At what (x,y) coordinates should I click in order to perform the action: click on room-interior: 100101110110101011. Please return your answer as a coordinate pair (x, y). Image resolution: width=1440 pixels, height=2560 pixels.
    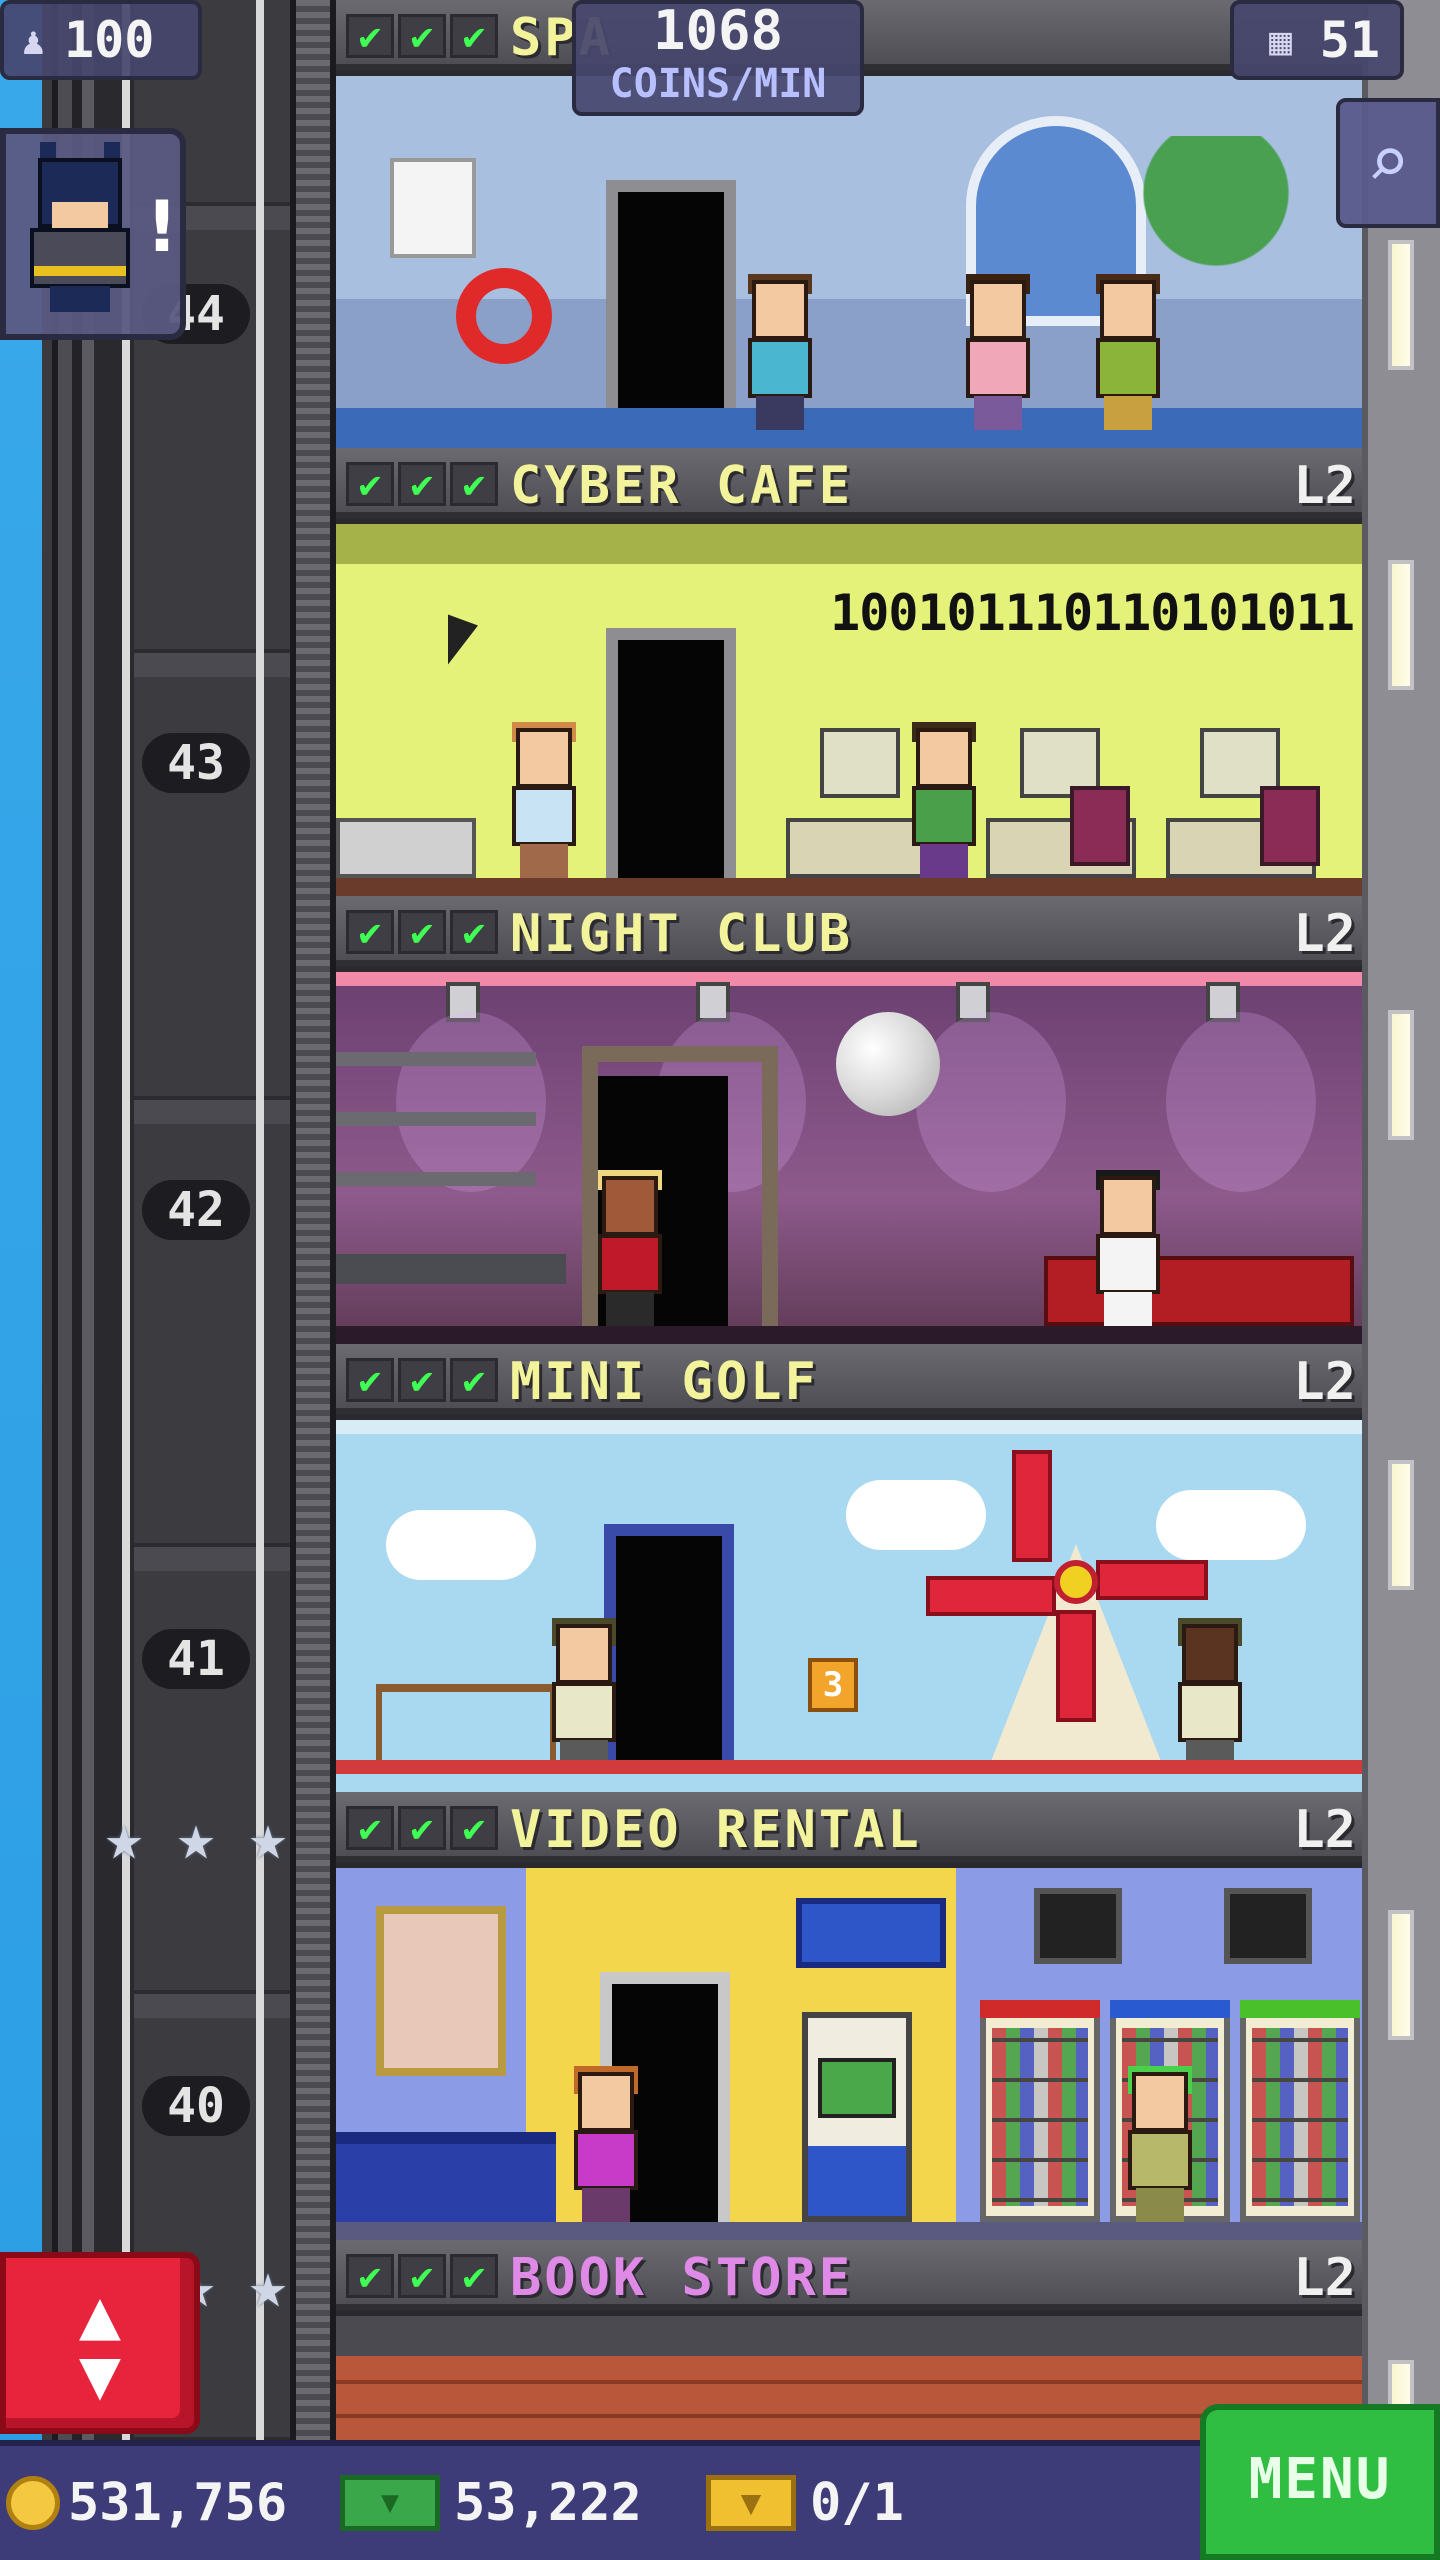
    Looking at the image, I should click on (849, 710).